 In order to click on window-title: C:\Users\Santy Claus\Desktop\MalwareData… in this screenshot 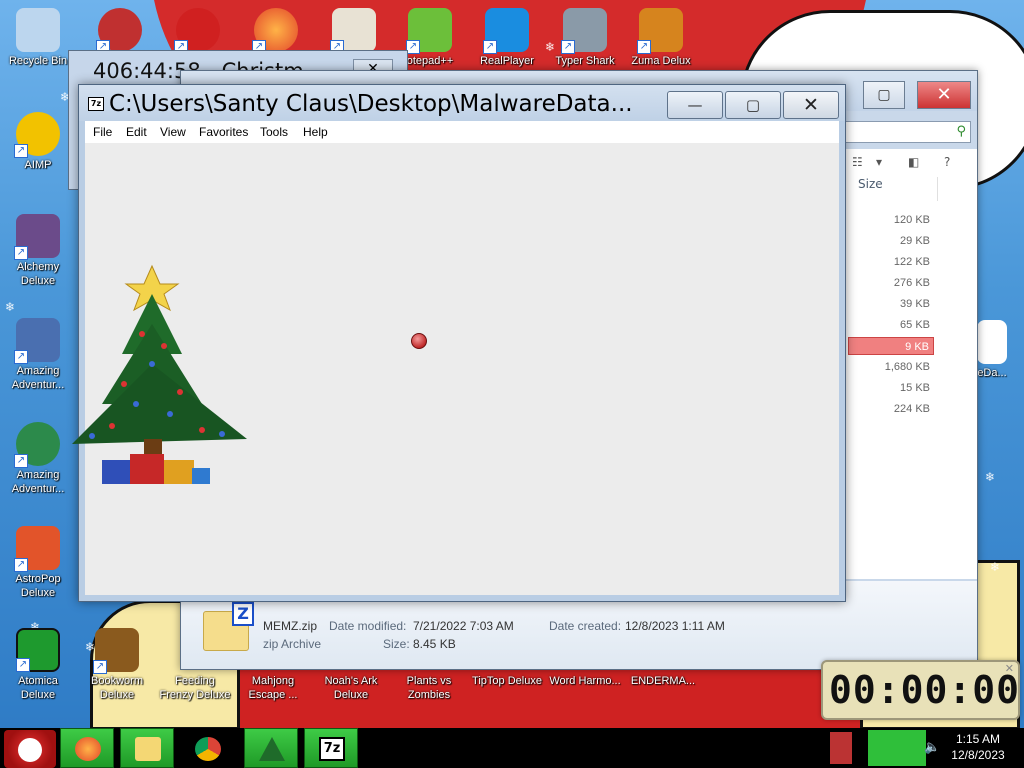, I will do `click(371, 104)`.